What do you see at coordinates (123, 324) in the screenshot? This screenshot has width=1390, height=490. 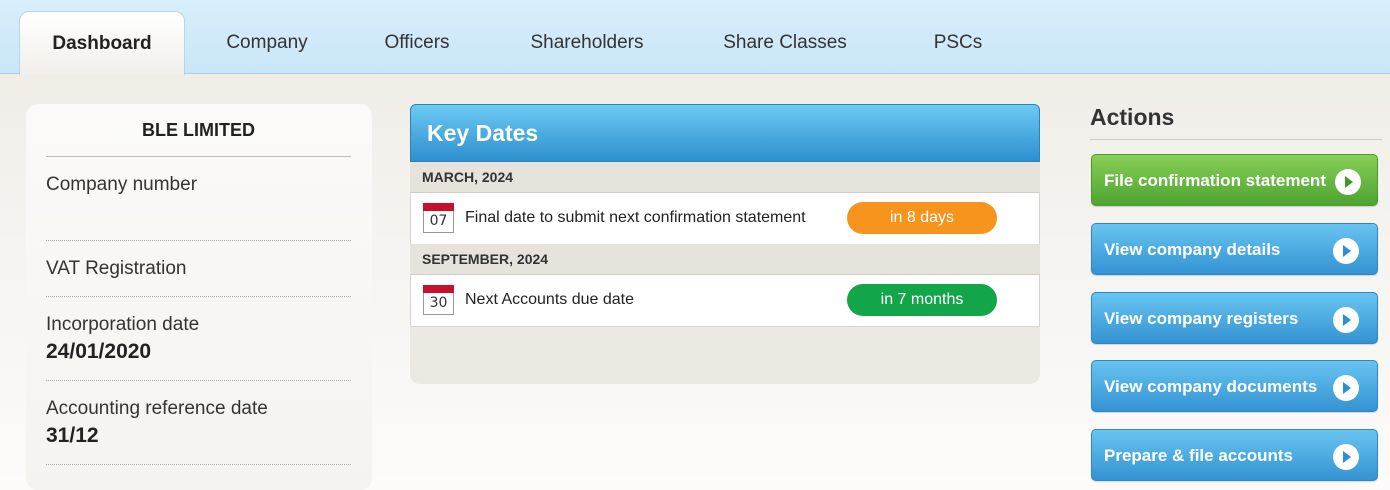 I see `incorporation-date-label: Incorporation date` at bounding box center [123, 324].